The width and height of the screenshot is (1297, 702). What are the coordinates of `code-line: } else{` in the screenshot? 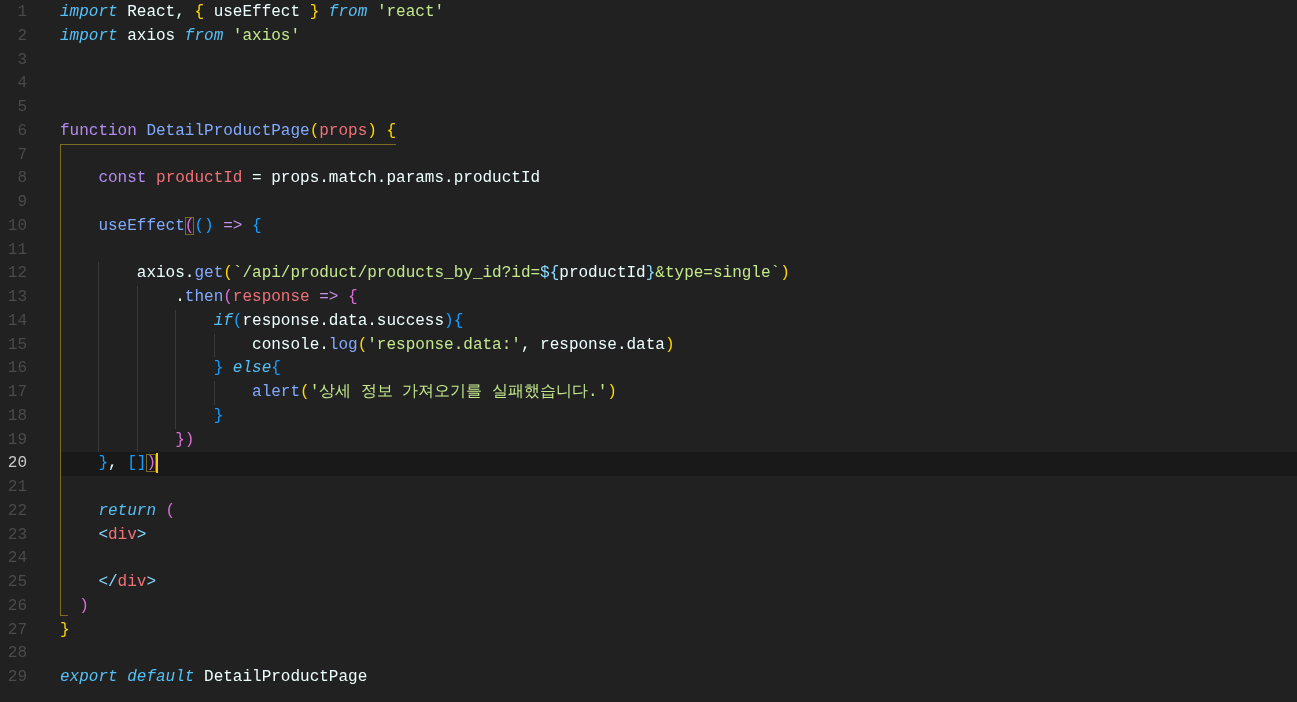 It's located at (246, 368).